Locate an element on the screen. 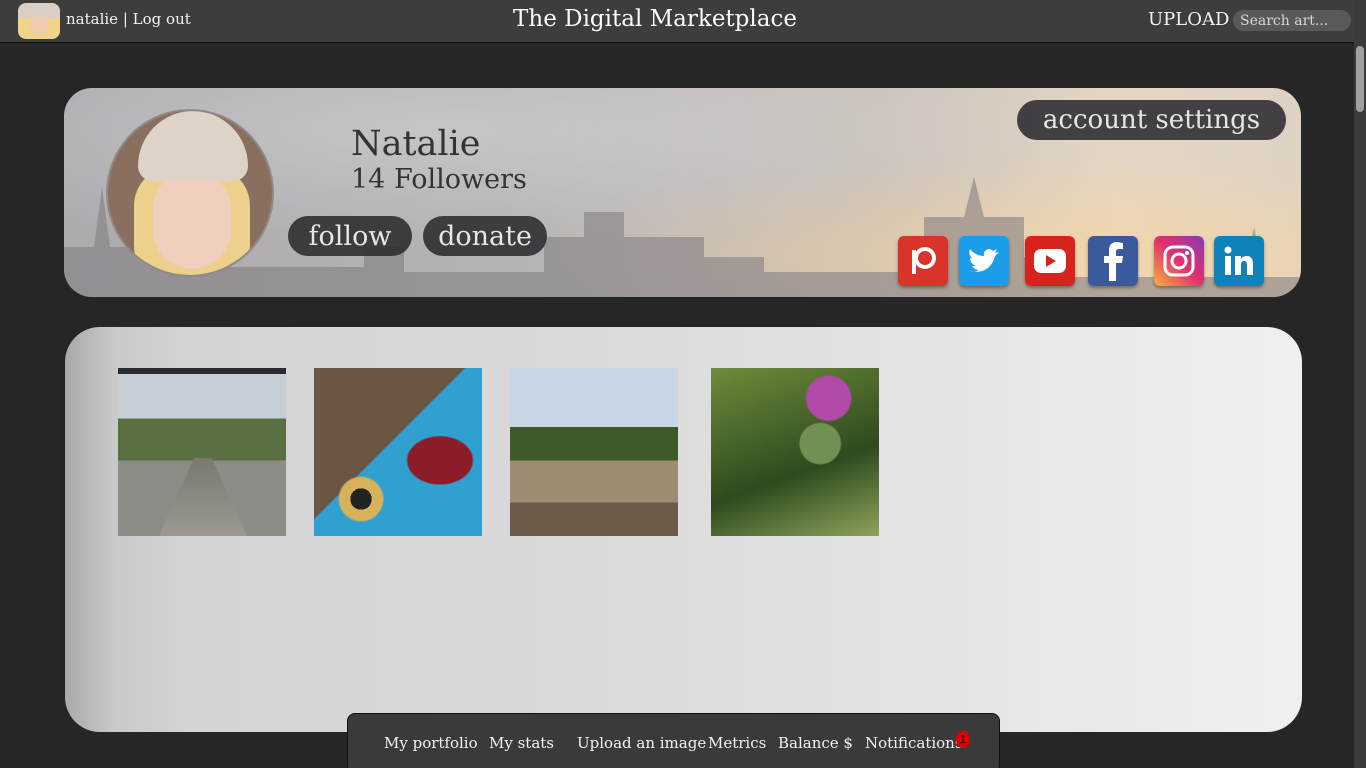  nav-my-stats: My stats is located at coordinates (521, 743).